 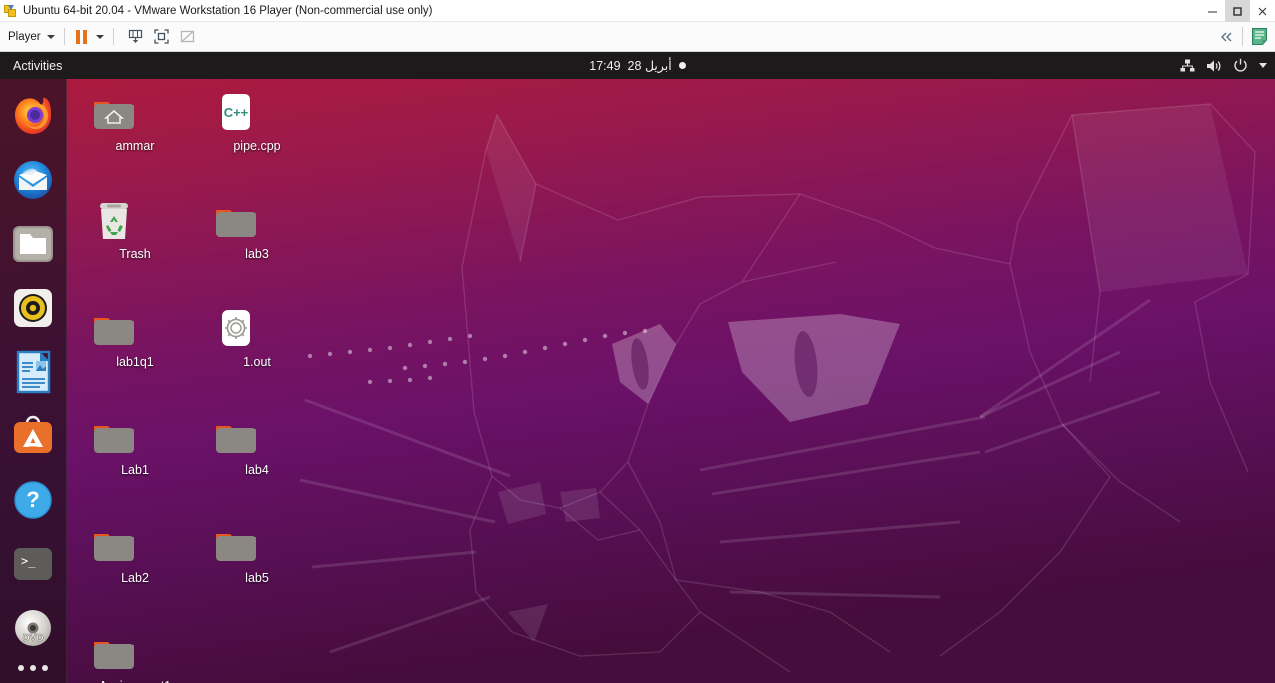 What do you see at coordinates (33, 116) in the screenshot?
I see `dock-item-firefox` at bounding box center [33, 116].